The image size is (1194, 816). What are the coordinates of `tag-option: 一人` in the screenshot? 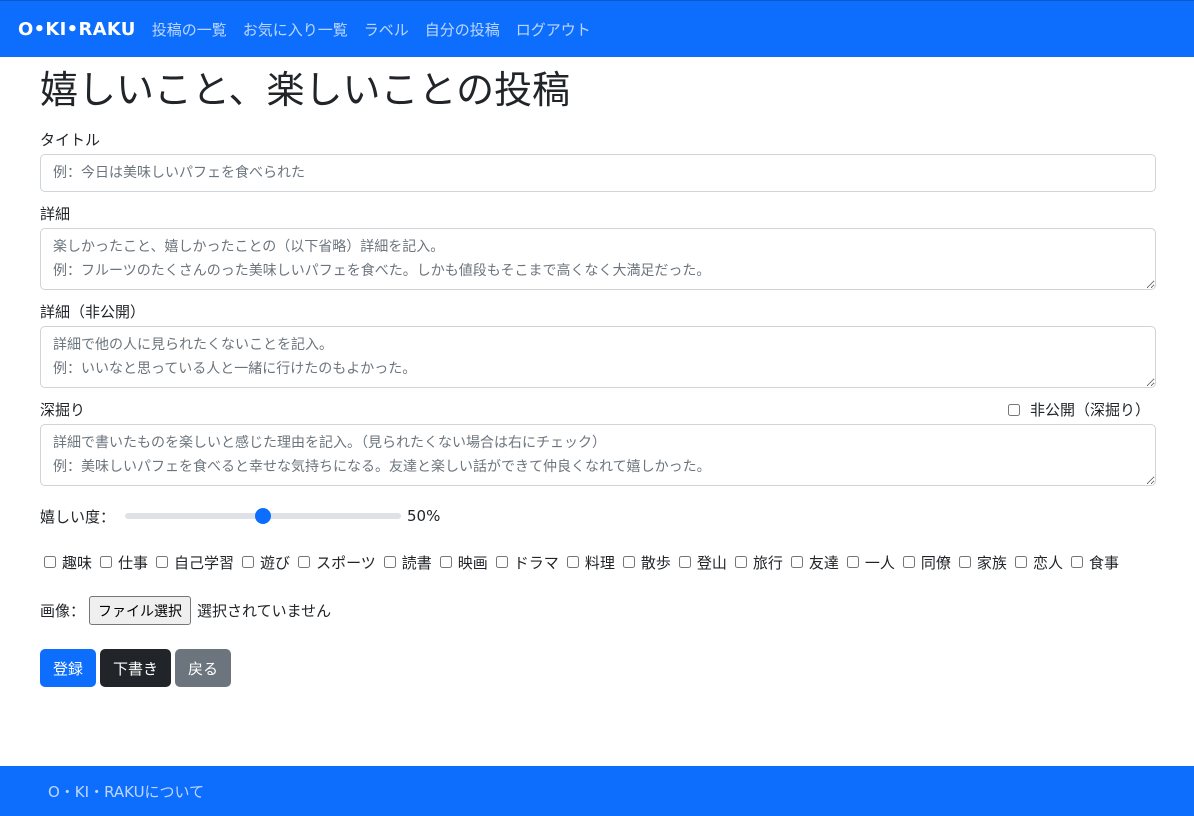 It's located at (869, 562).